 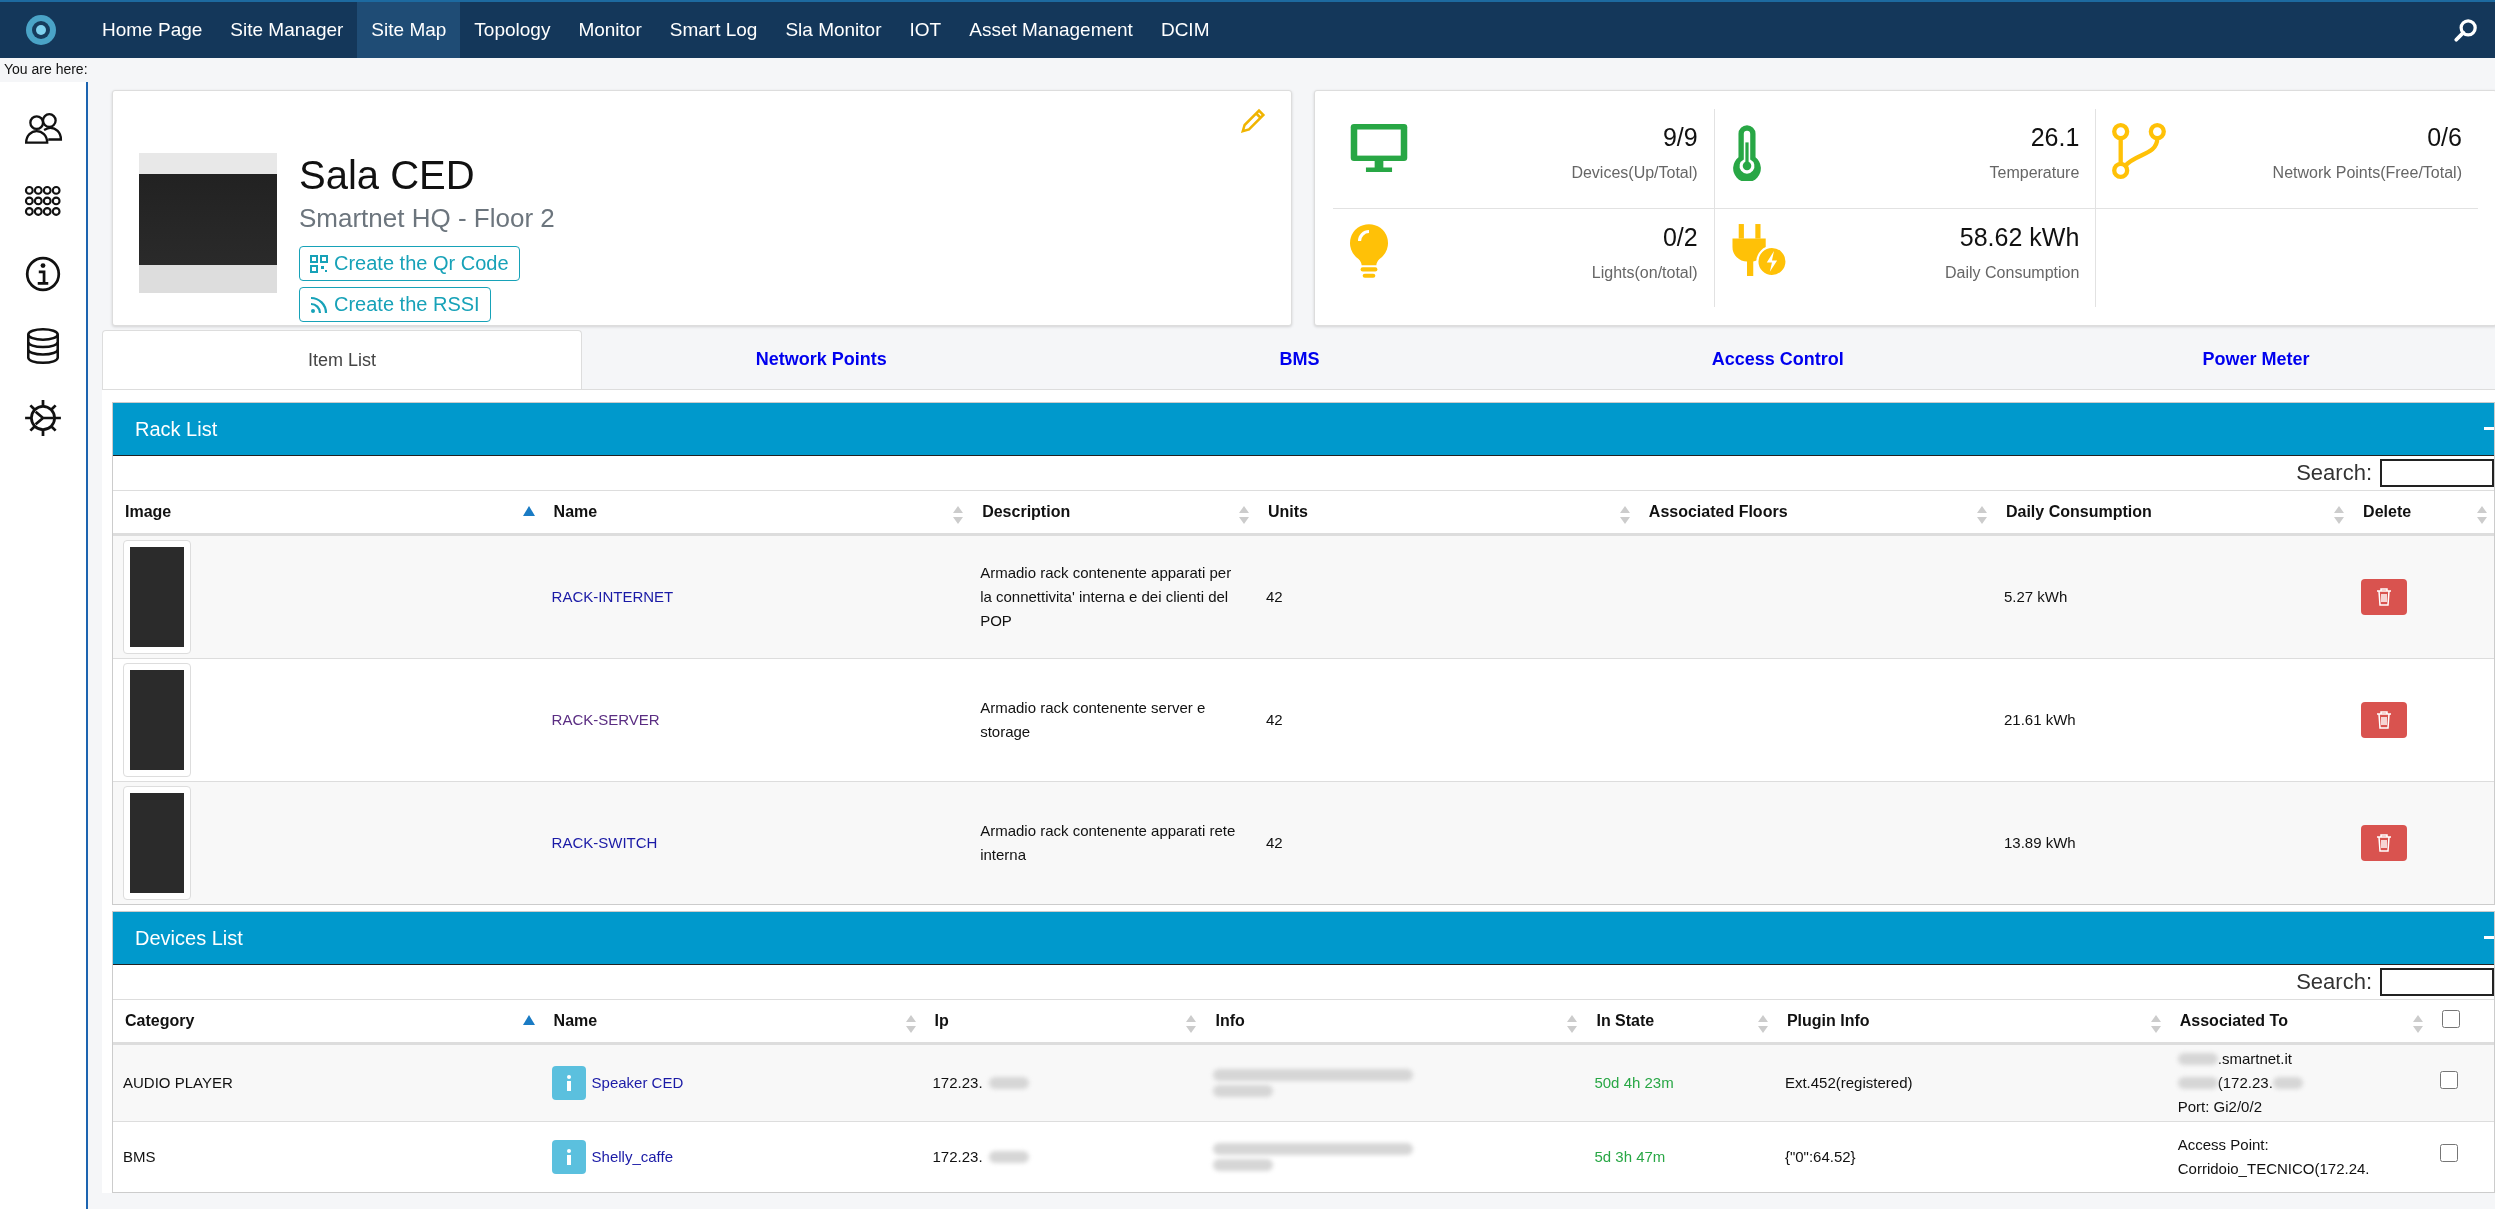 I want to click on stat-value: 0/6, so click(x=2444, y=137).